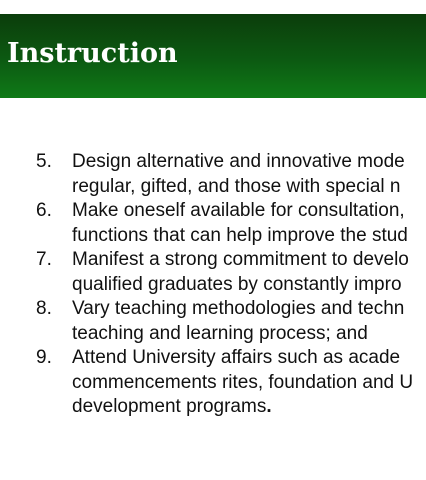 The image size is (426, 480). Describe the element at coordinates (243, 382) in the screenshot. I see `list-item-line: commencements rites, foundation and U` at that location.